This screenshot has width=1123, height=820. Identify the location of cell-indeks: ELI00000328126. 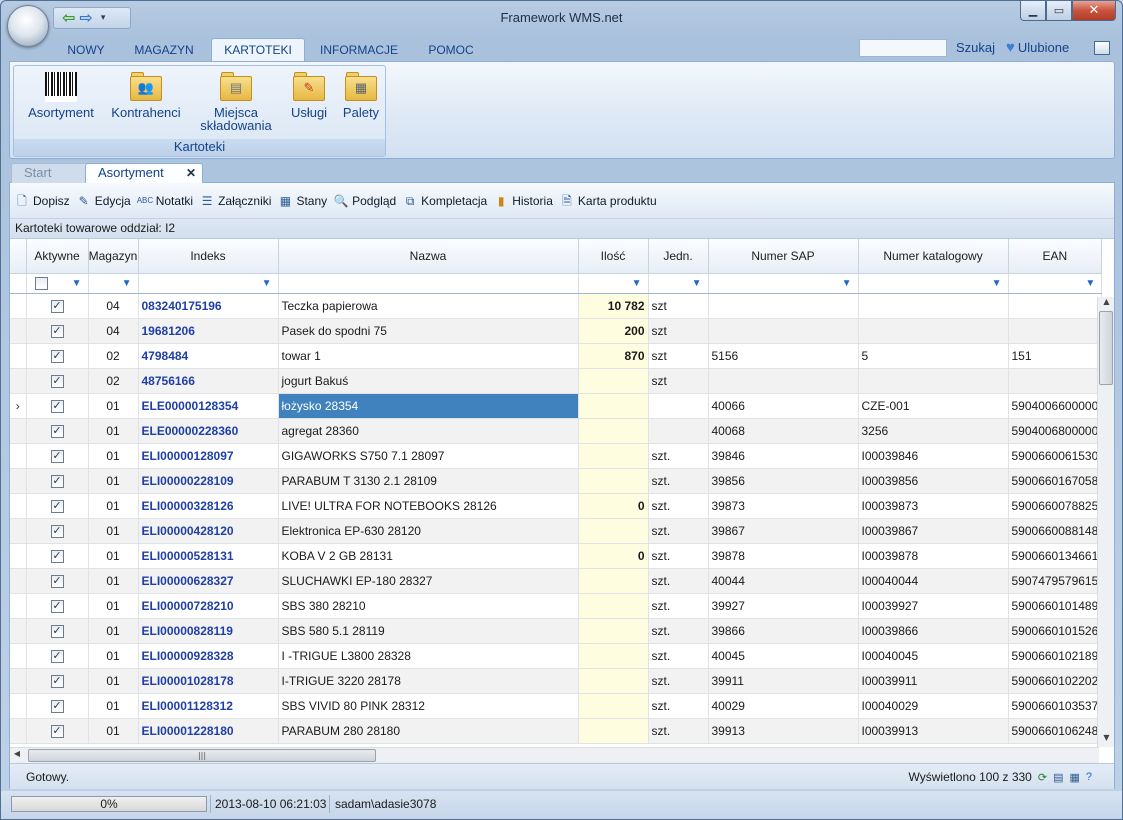
(208, 506).